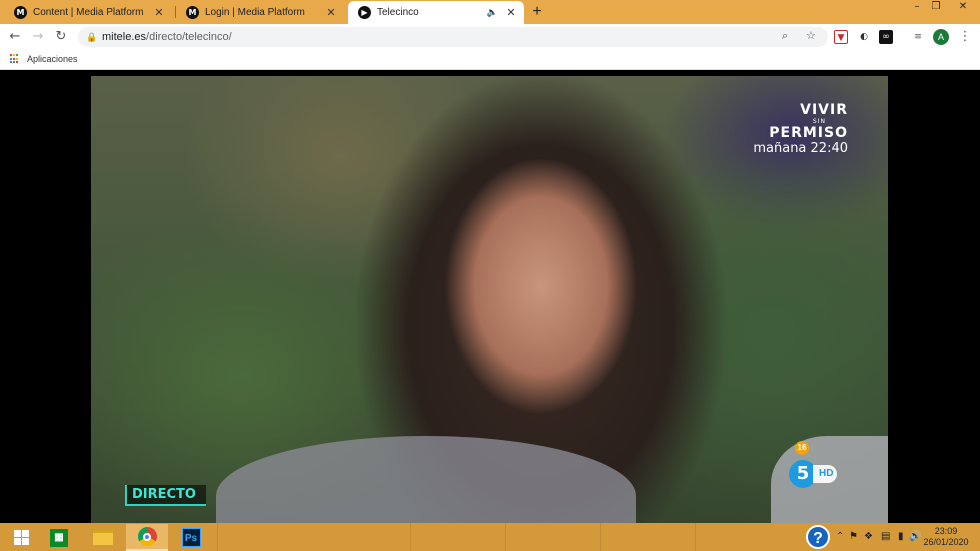 The image size is (980, 551). I want to click on help-icon: ?, so click(818, 537).